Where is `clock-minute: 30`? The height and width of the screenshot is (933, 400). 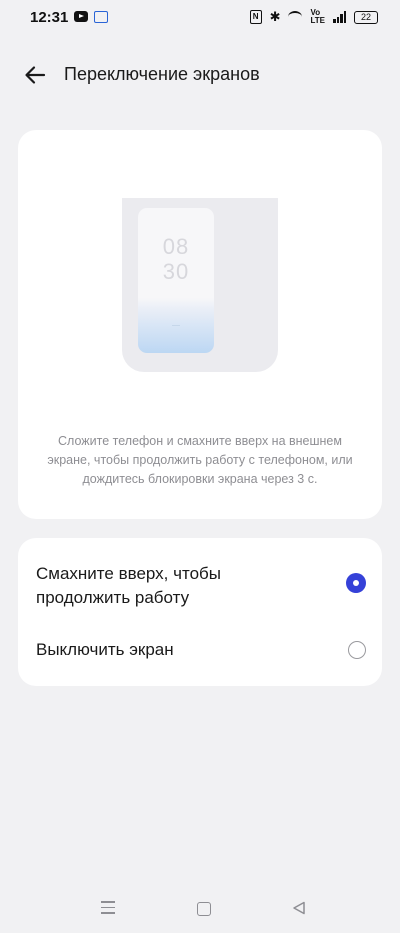
clock-minute: 30 is located at coordinates (176, 271).